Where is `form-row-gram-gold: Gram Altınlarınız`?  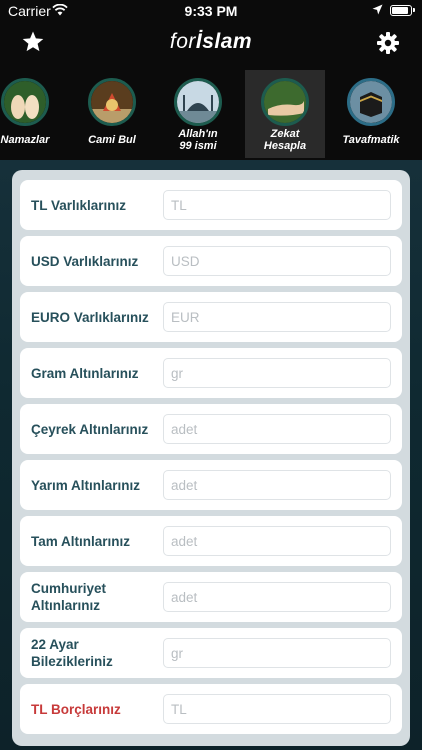 form-row-gram-gold: Gram Altınlarınız is located at coordinates (211, 373).